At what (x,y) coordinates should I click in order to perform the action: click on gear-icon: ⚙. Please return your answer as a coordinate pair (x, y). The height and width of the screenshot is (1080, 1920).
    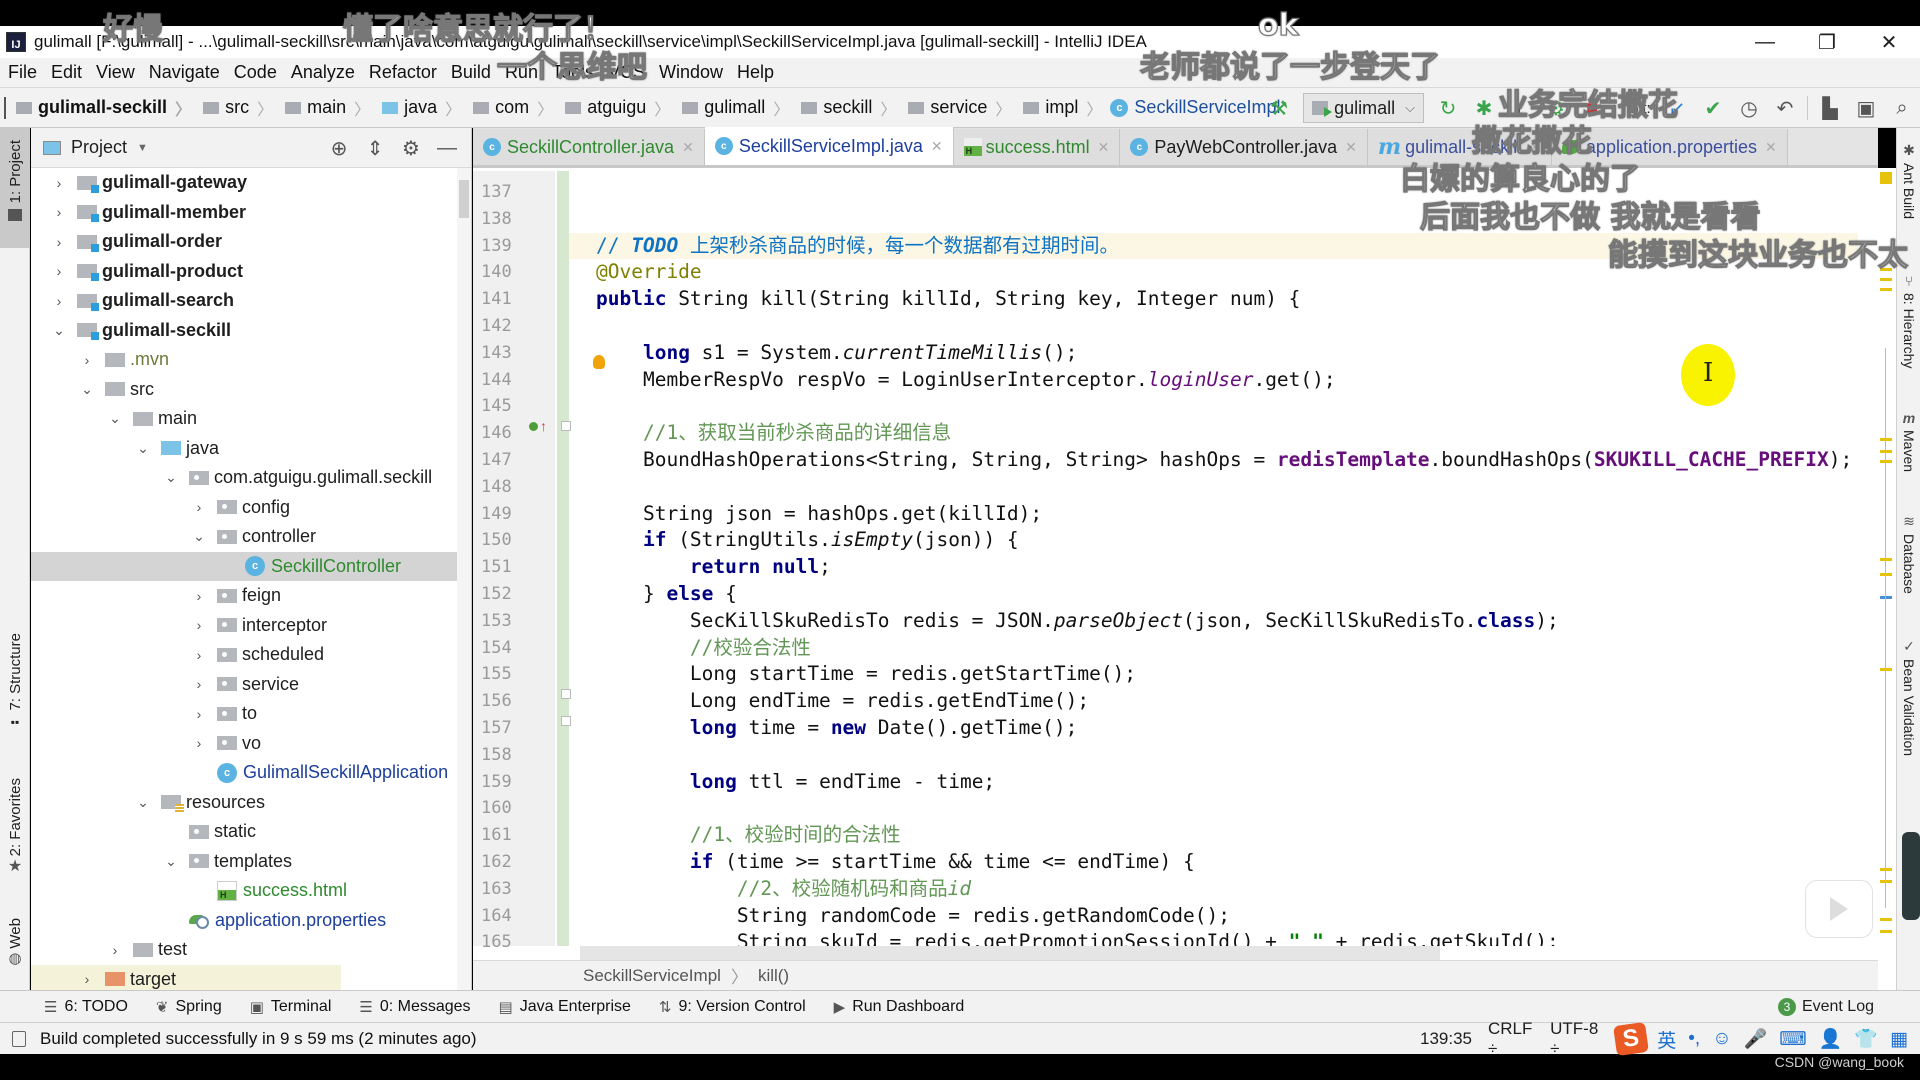
    Looking at the image, I should click on (411, 148).